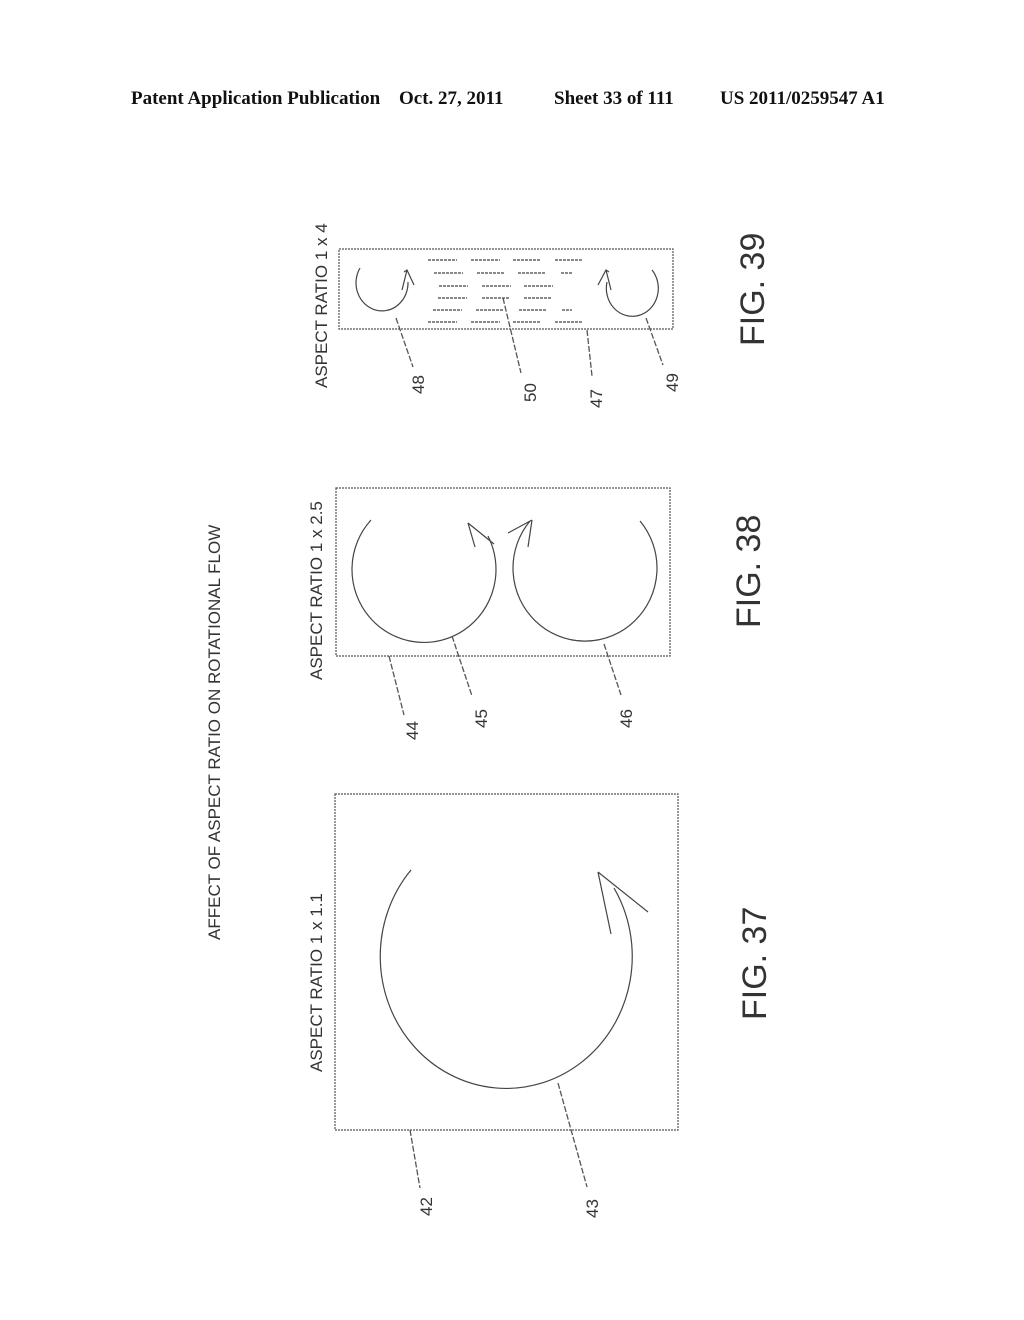 The width and height of the screenshot is (1024, 1320). What do you see at coordinates (530, 392) in the screenshot?
I see `ref-50: 50` at bounding box center [530, 392].